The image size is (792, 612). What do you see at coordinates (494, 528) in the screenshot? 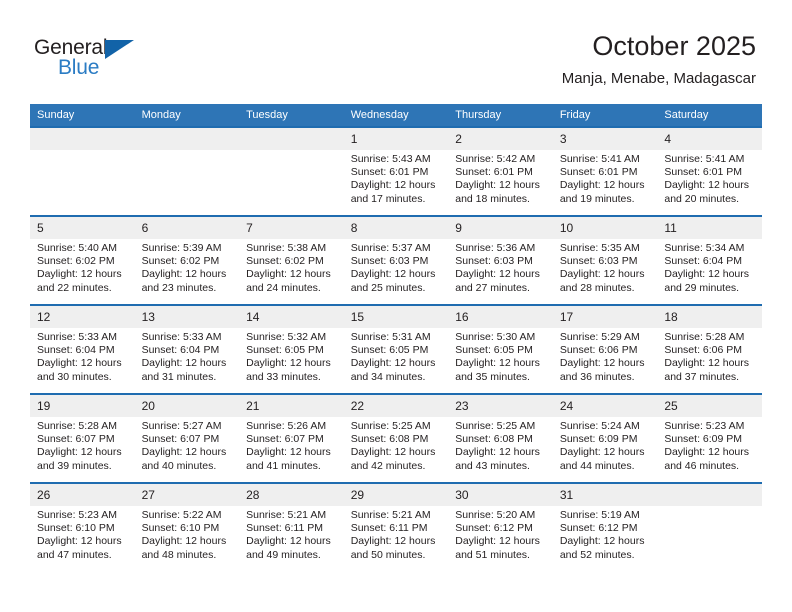
I see `sunset-text: Sunset: 6:12 PM` at bounding box center [494, 528].